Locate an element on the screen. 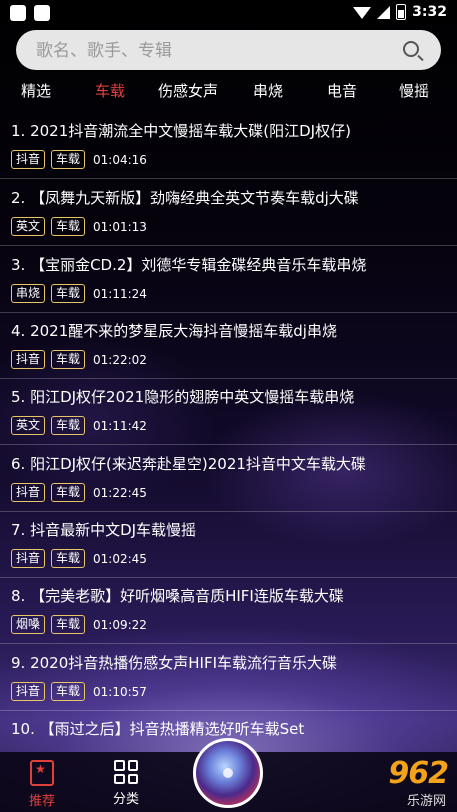 Image resolution: width=457 pixels, height=812 pixels. signal-icon is located at coordinates (384, 12).